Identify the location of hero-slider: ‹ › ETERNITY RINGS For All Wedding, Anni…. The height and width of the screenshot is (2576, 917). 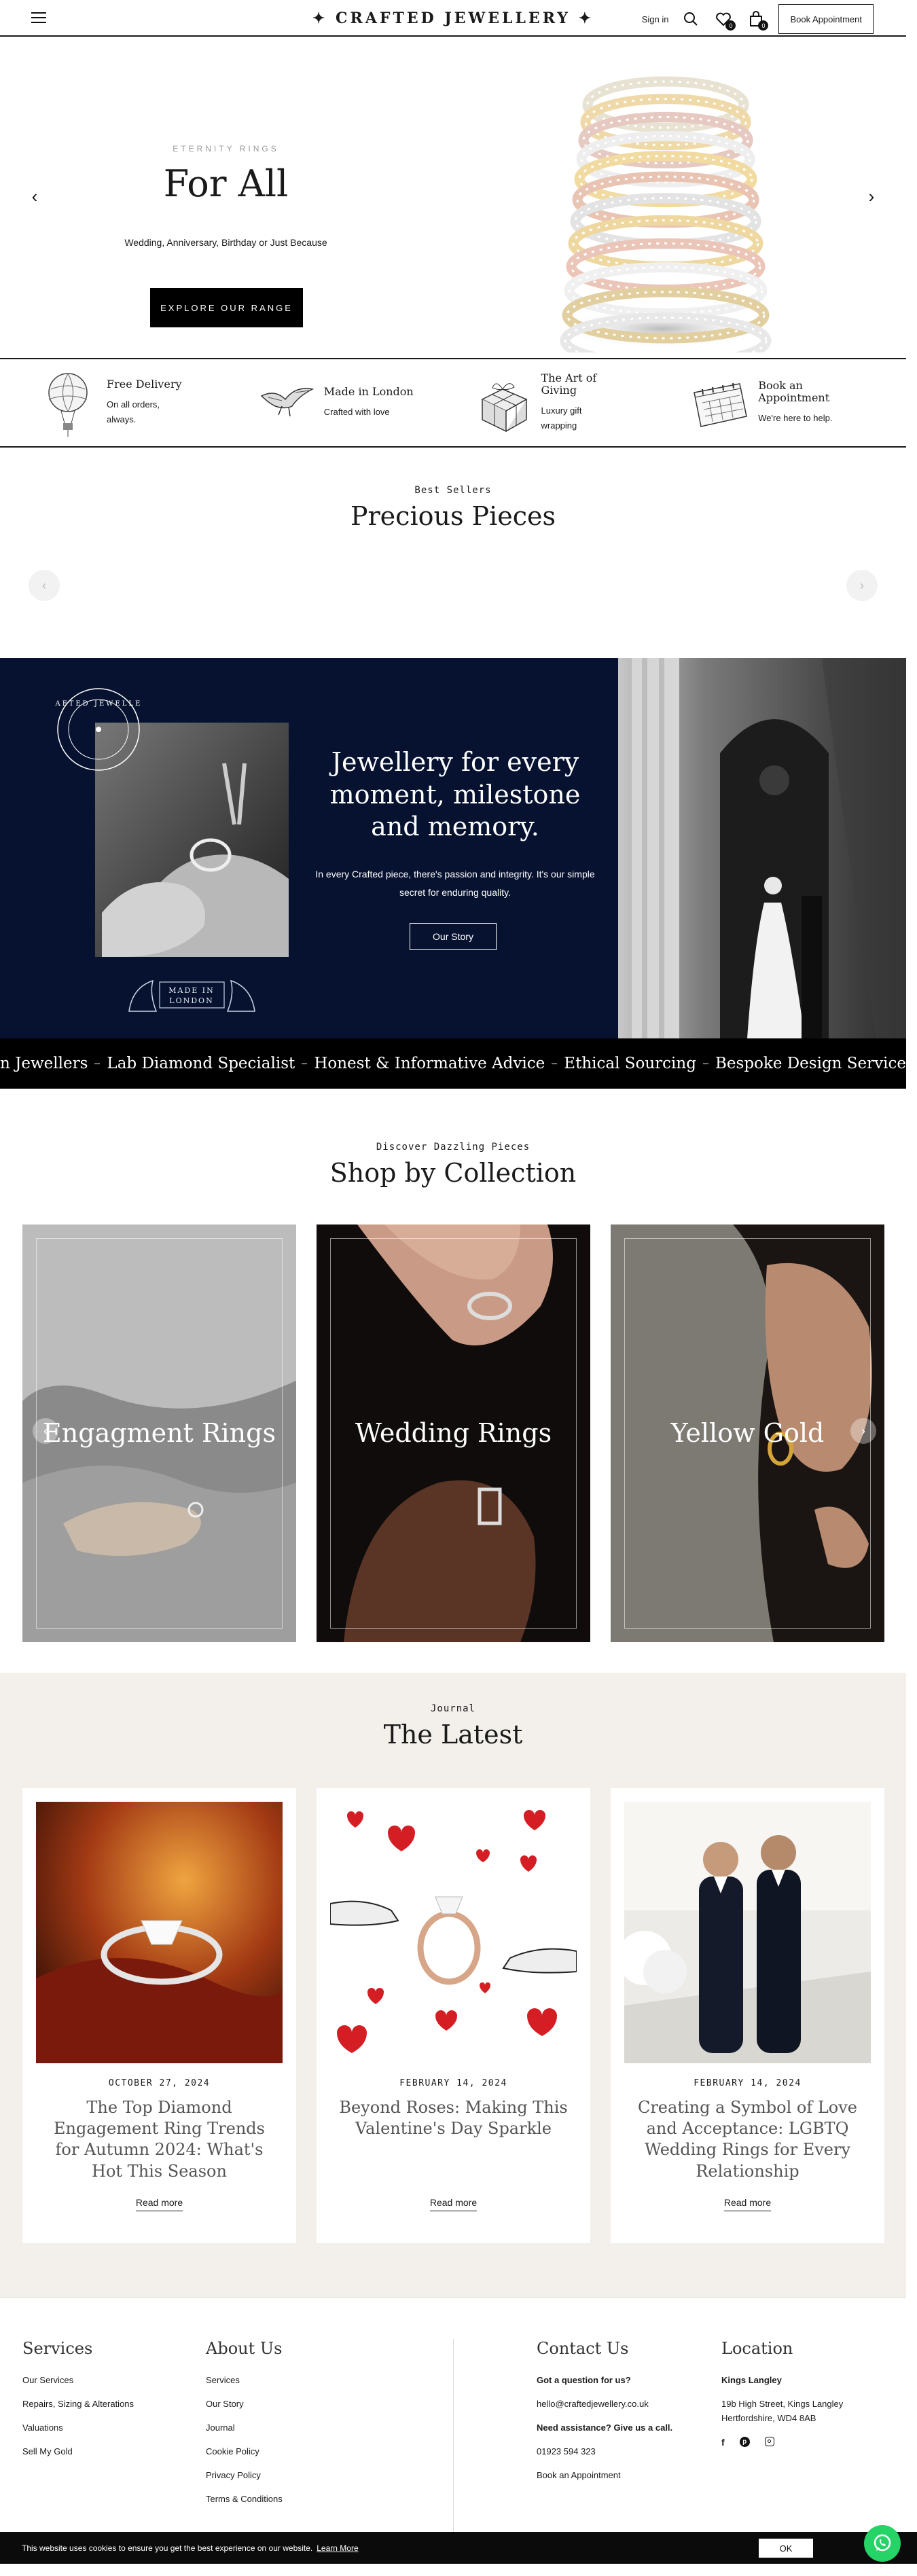
(453, 198).